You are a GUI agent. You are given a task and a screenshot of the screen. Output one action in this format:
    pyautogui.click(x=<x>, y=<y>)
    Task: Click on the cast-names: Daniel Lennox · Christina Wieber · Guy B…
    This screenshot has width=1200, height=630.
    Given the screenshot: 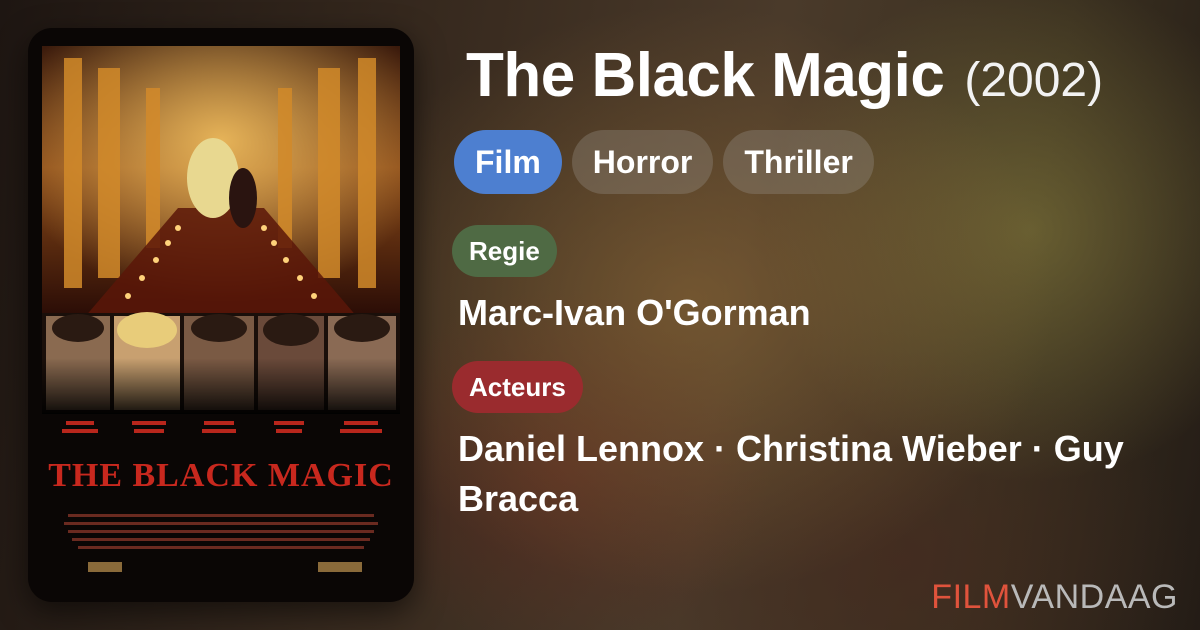 What is the action you would take?
    pyautogui.click(x=791, y=473)
    